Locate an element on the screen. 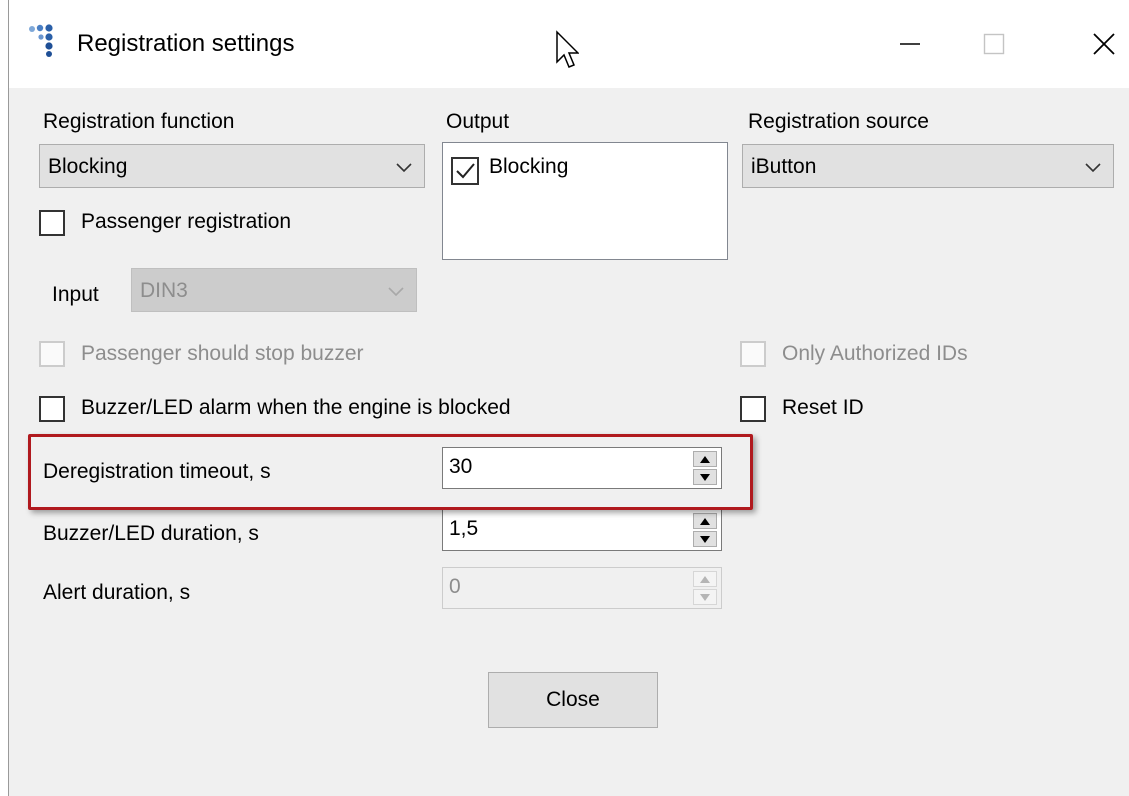  passenger-registration-label: Passenger registration is located at coordinates (186, 221).